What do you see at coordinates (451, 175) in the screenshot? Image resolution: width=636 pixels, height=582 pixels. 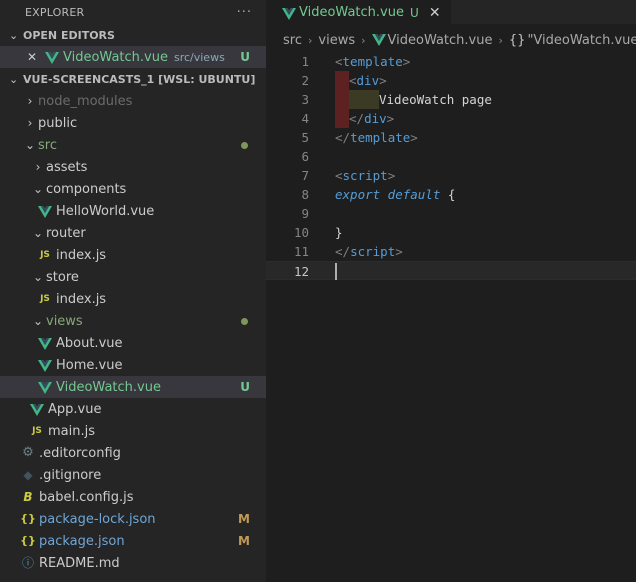 I see `code-line: 7 <script>` at bounding box center [451, 175].